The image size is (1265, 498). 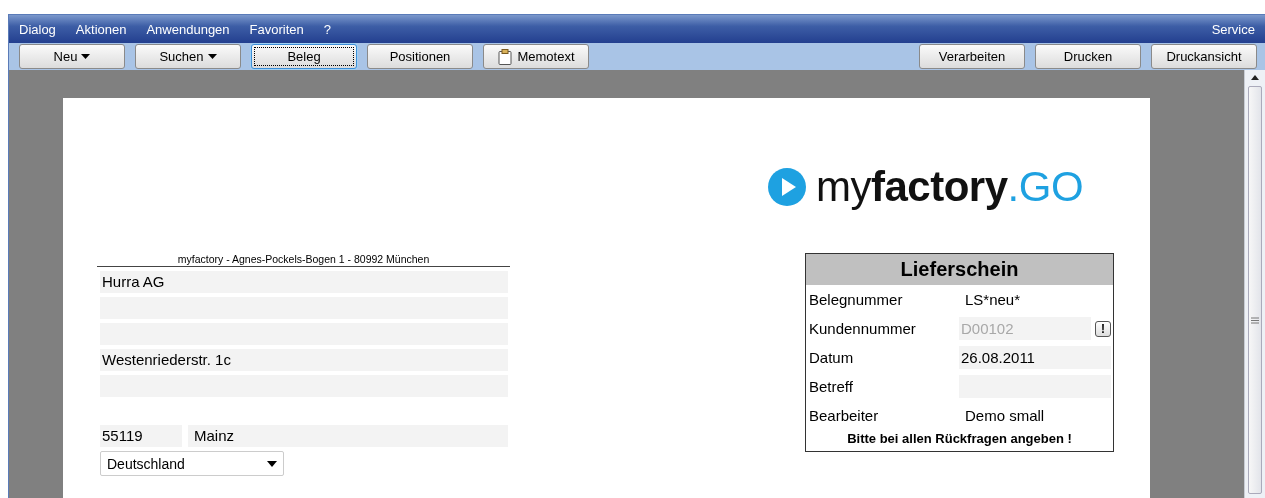 I want to click on input-field: 26.08.2011, so click(x=1035, y=357).